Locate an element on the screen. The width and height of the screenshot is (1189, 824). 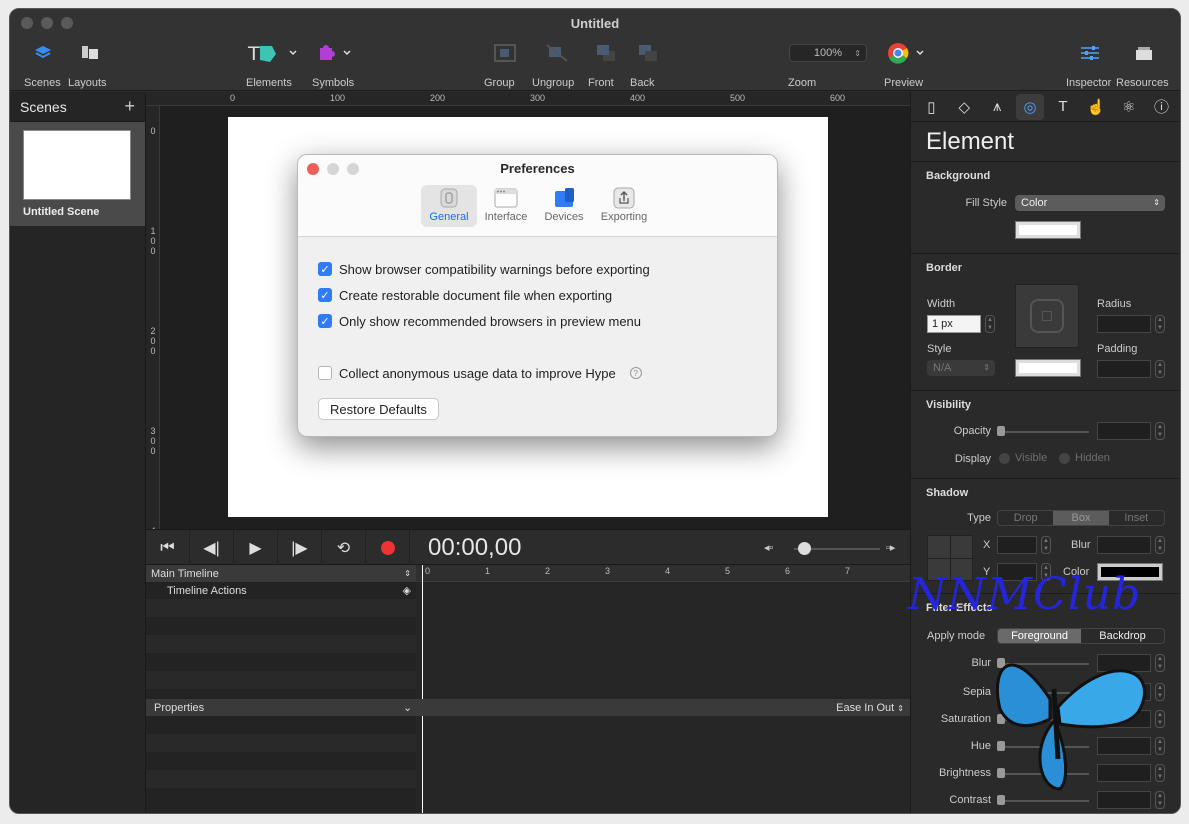
shadow-title: Shadow is located at coordinates (947, 493).